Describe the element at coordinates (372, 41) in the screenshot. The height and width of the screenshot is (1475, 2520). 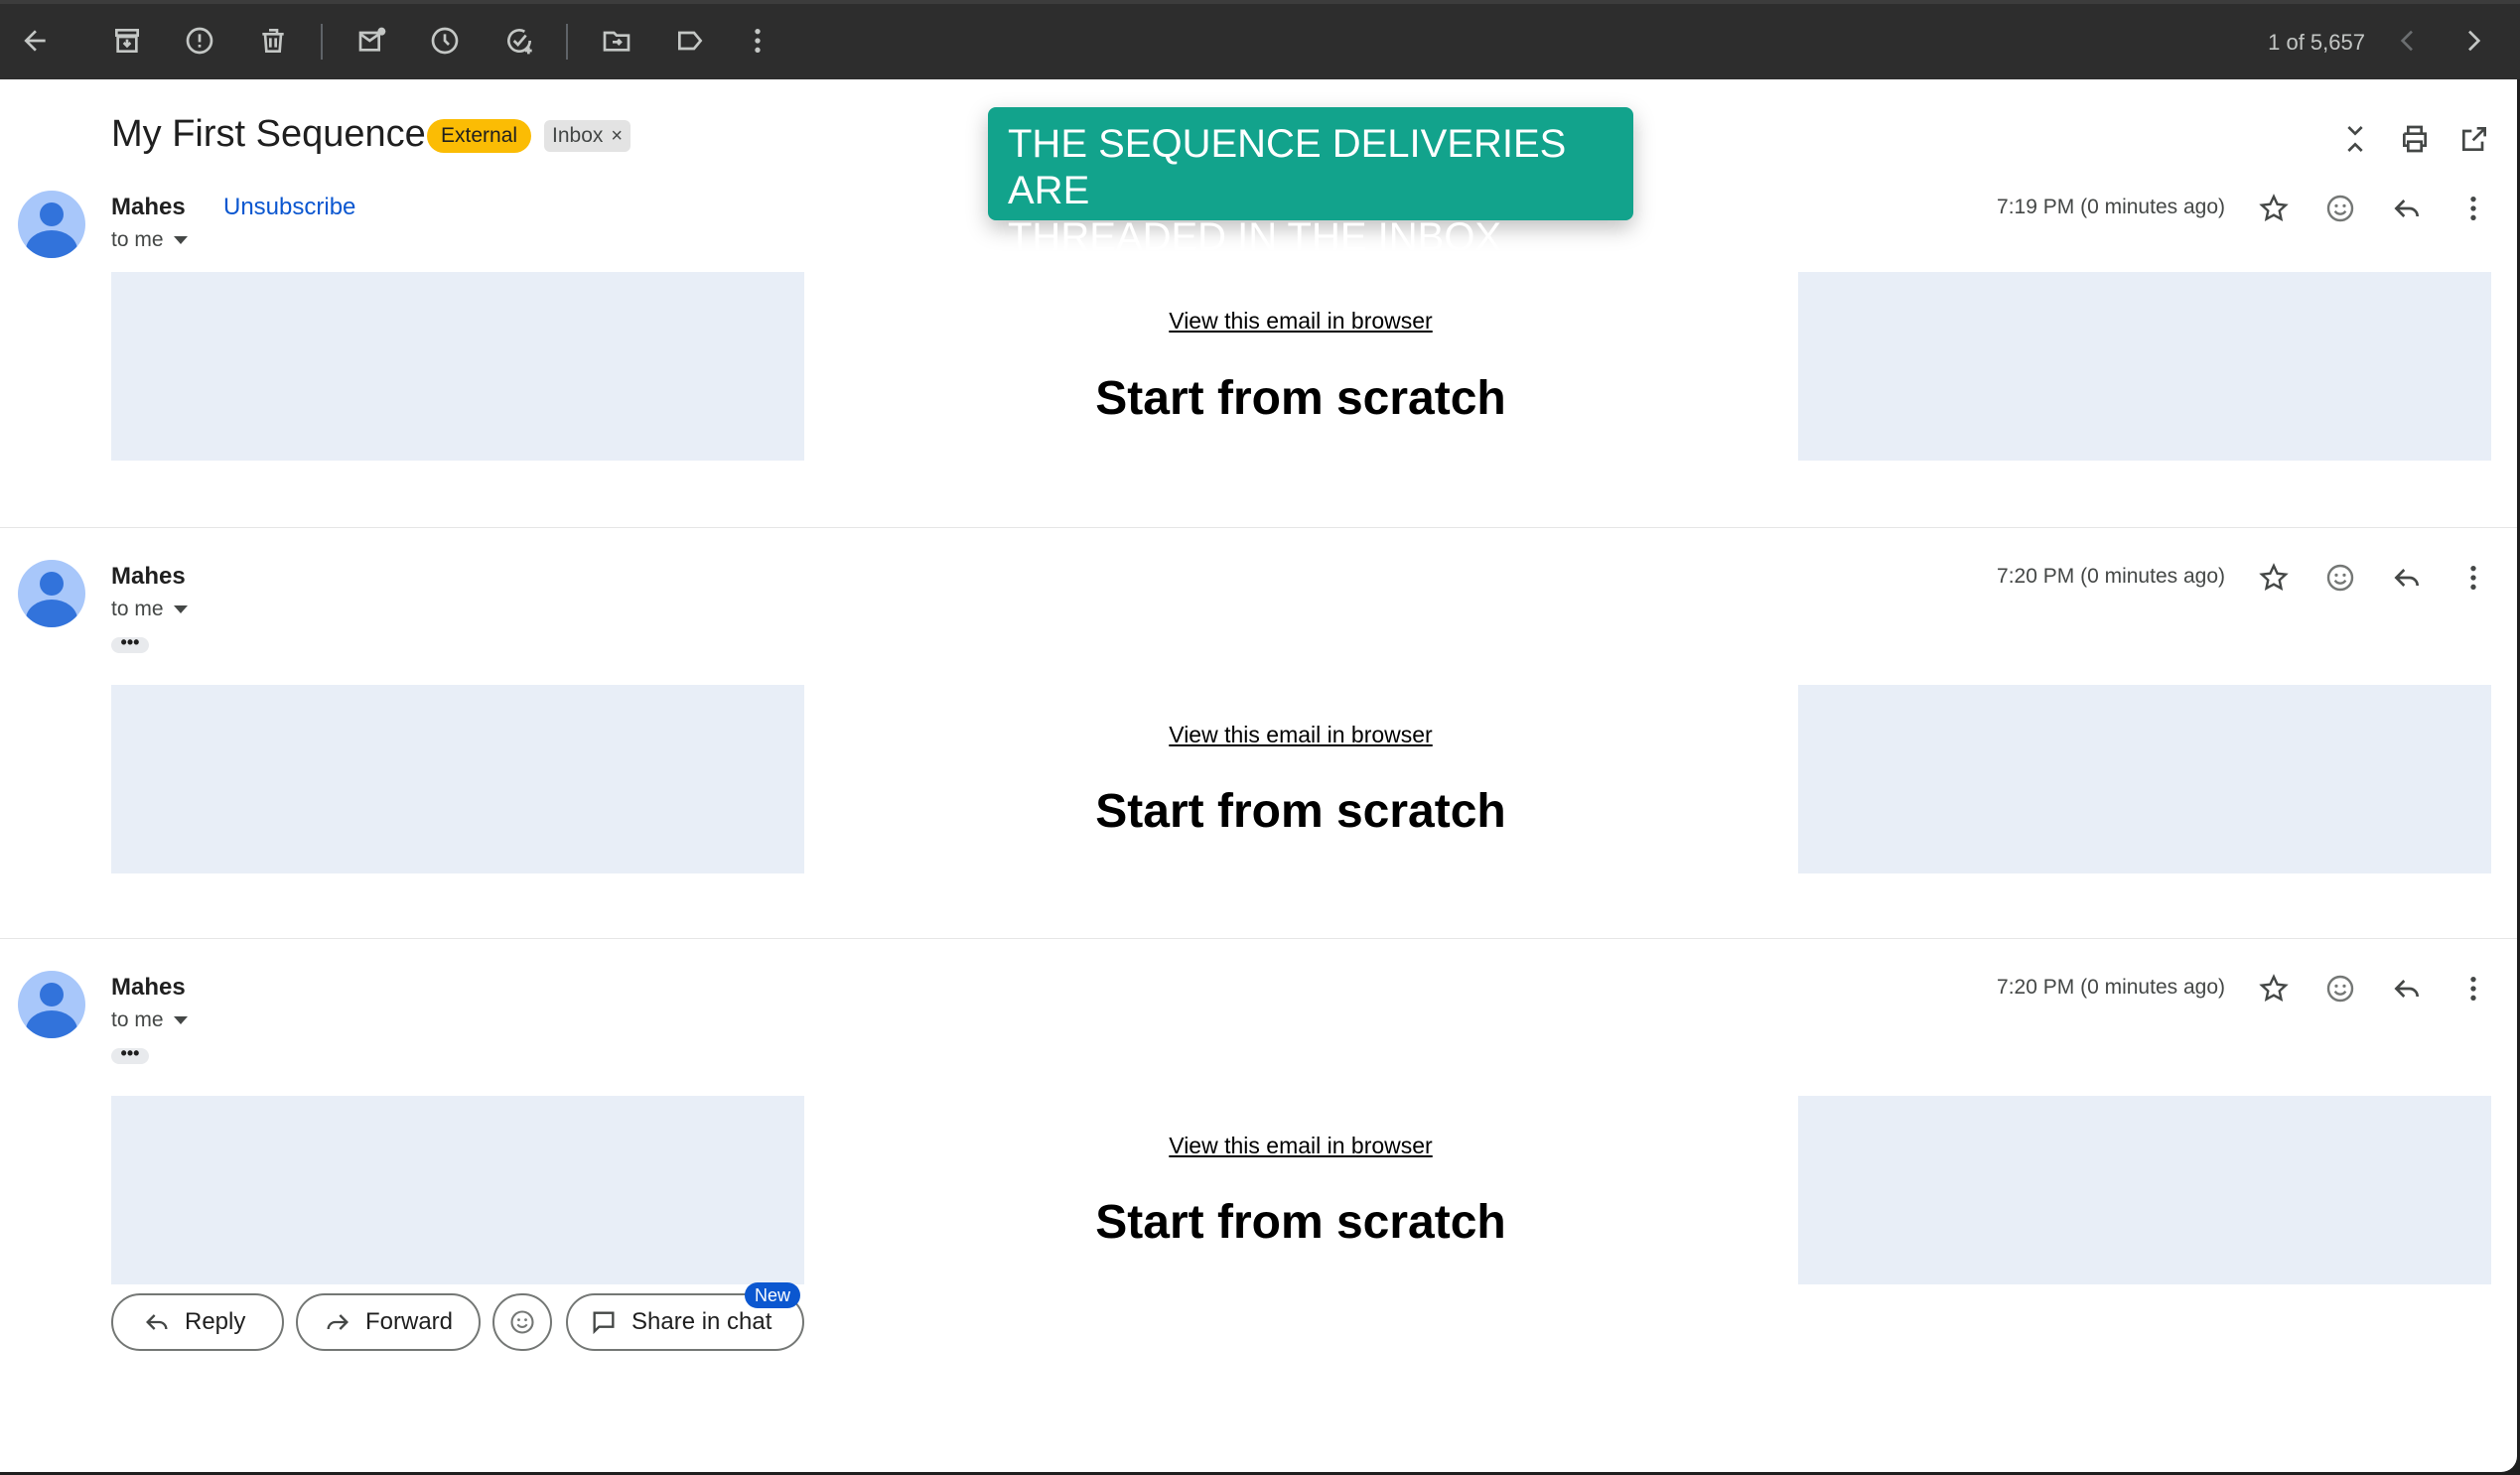
I see `mark-unread-icon` at that location.